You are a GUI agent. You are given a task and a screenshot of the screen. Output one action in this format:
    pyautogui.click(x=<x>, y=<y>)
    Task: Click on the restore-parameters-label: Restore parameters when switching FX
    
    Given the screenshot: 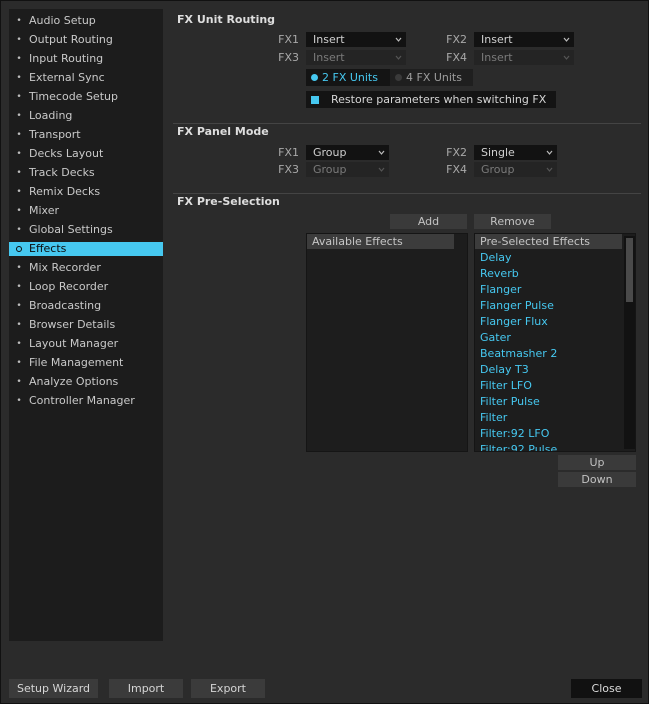 What is the action you would take?
    pyautogui.click(x=439, y=99)
    